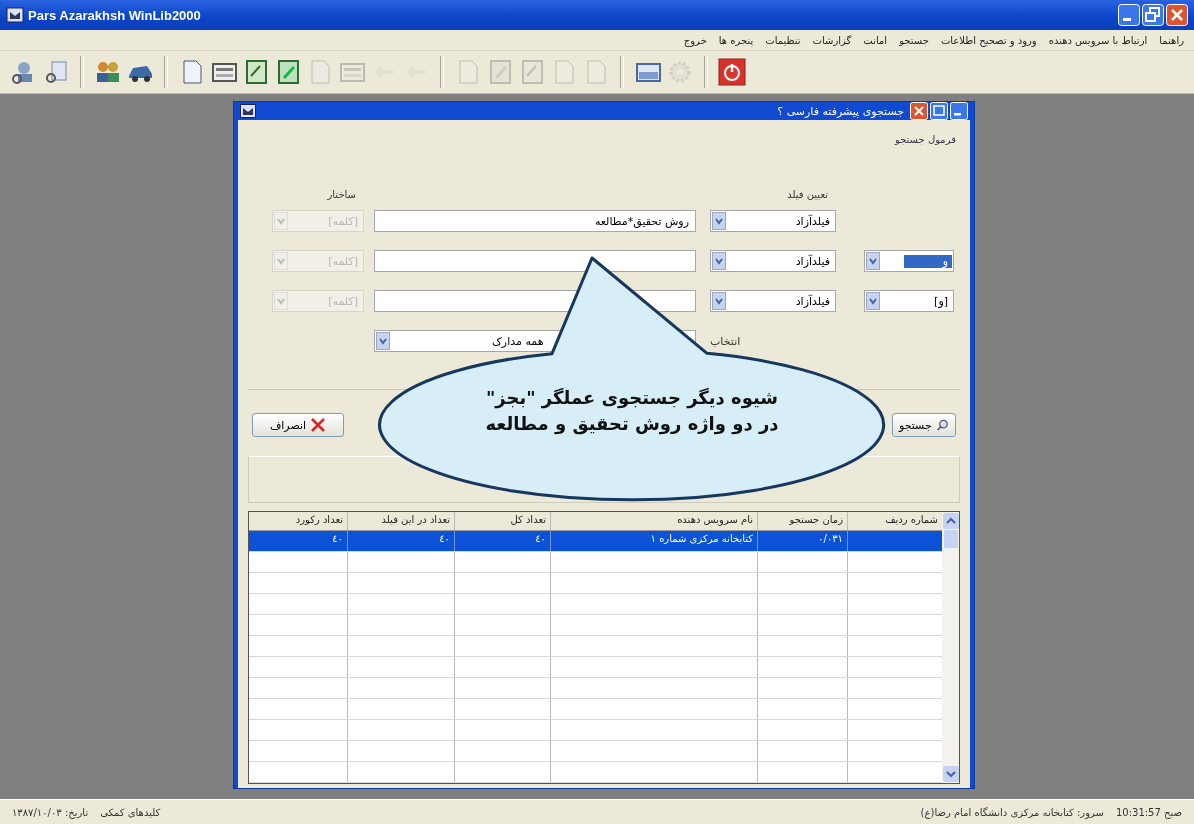  Describe the element at coordinates (535, 221) in the screenshot. I see `search-term-field: روش تحقیق*مطالعه` at that location.